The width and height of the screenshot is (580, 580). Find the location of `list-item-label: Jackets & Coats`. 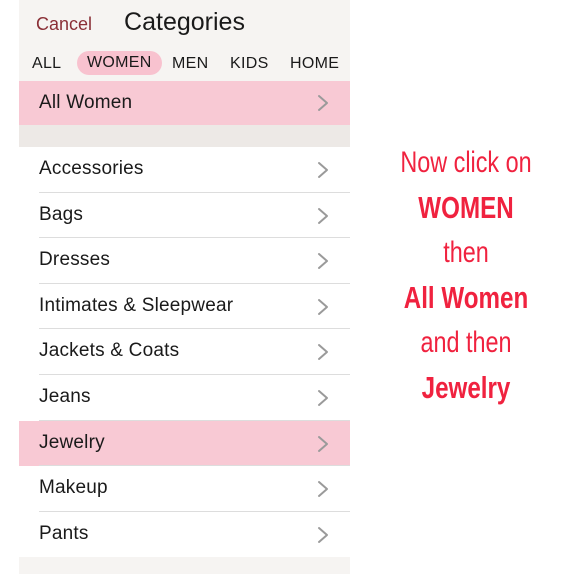

list-item-label: Jackets & Coats is located at coordinates (109, 351).